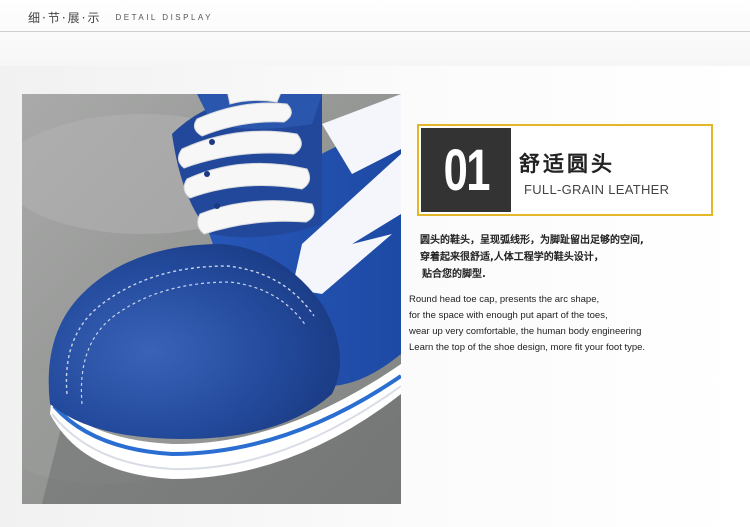 The image size is (750, 527). I want to click on feature-number: 01, so click(466, 170).